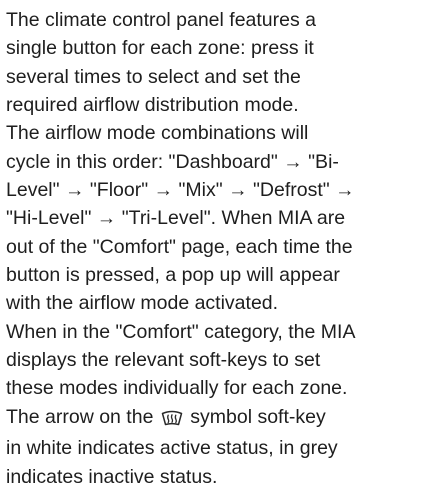  What do you see at coordinates (161, 20) in the screenshot?
I see `text-line: The climate control panel features a` at bounding box center [161, 20].